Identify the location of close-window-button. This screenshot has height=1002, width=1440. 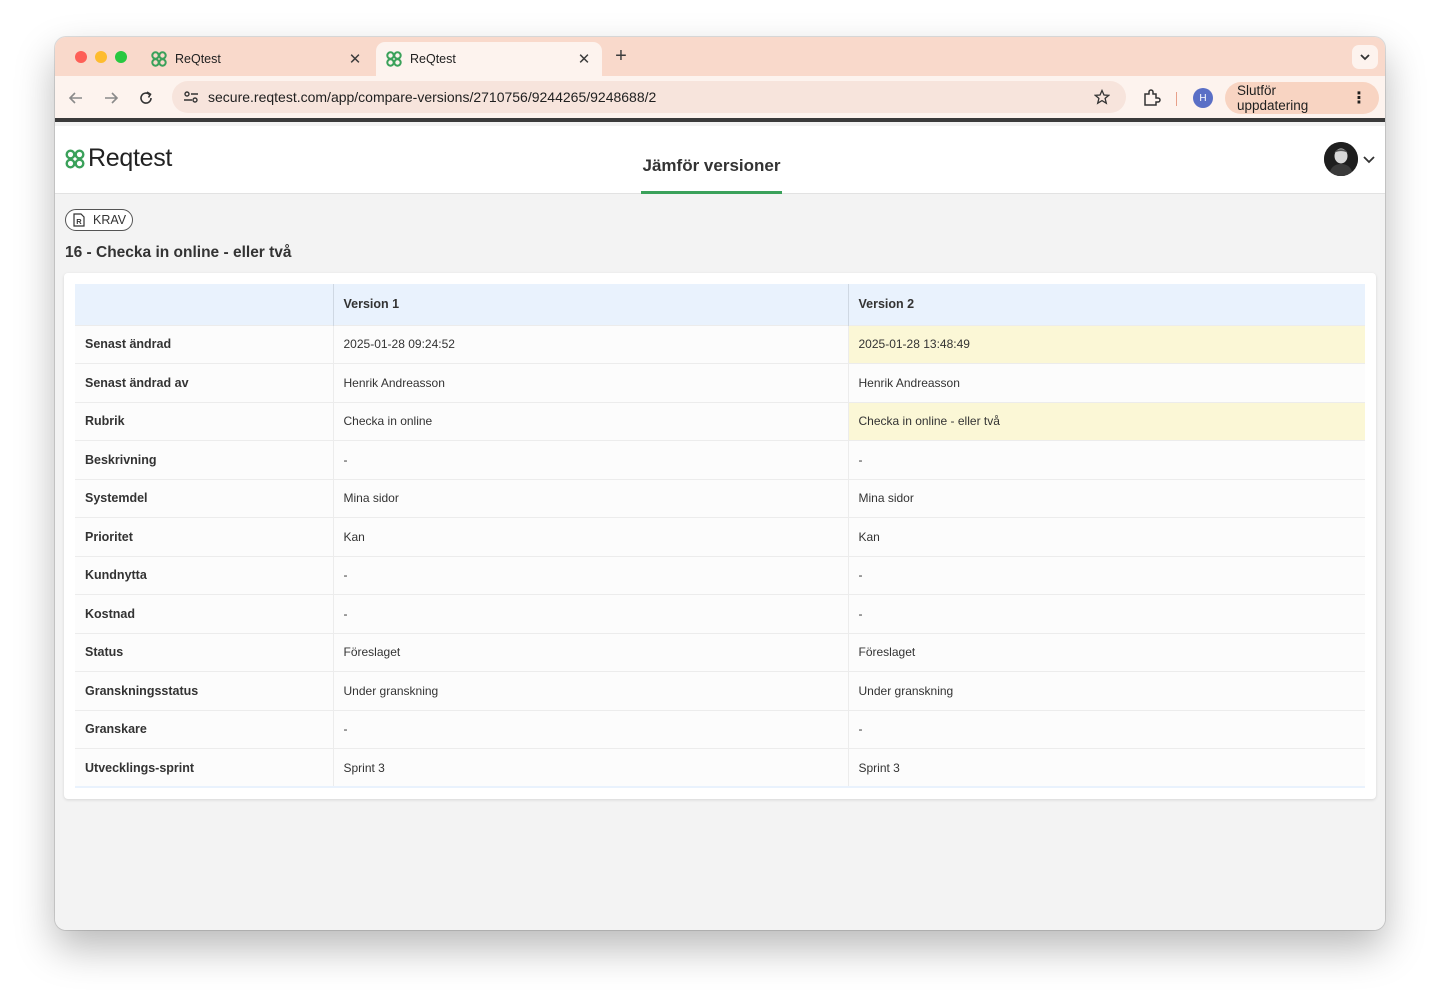
(81, 57).